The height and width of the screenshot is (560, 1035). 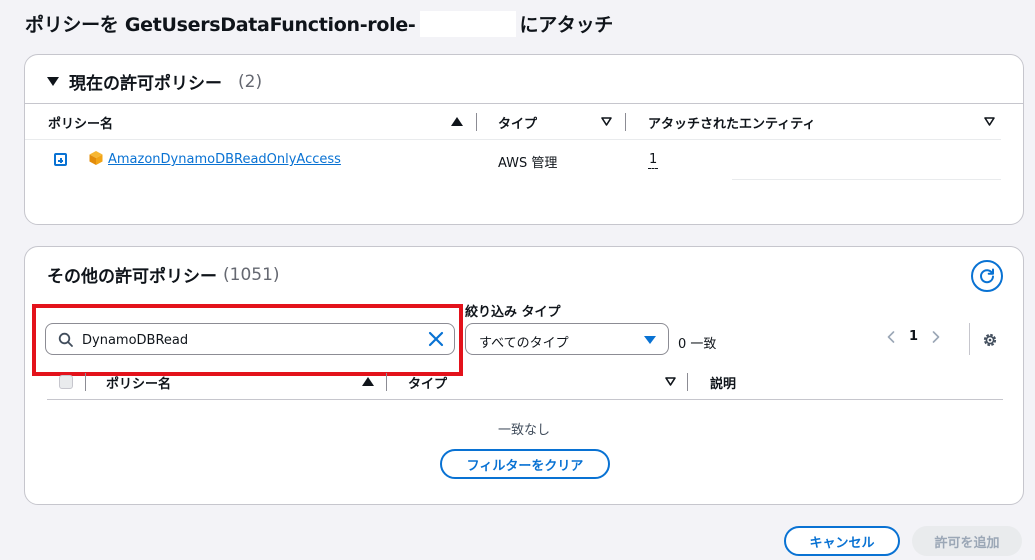 What do you see at coordinates (524, 343) in the screenshot?
I see `filter-type-selected-value: すべてのタイプ` at bounding box center [524, 343].